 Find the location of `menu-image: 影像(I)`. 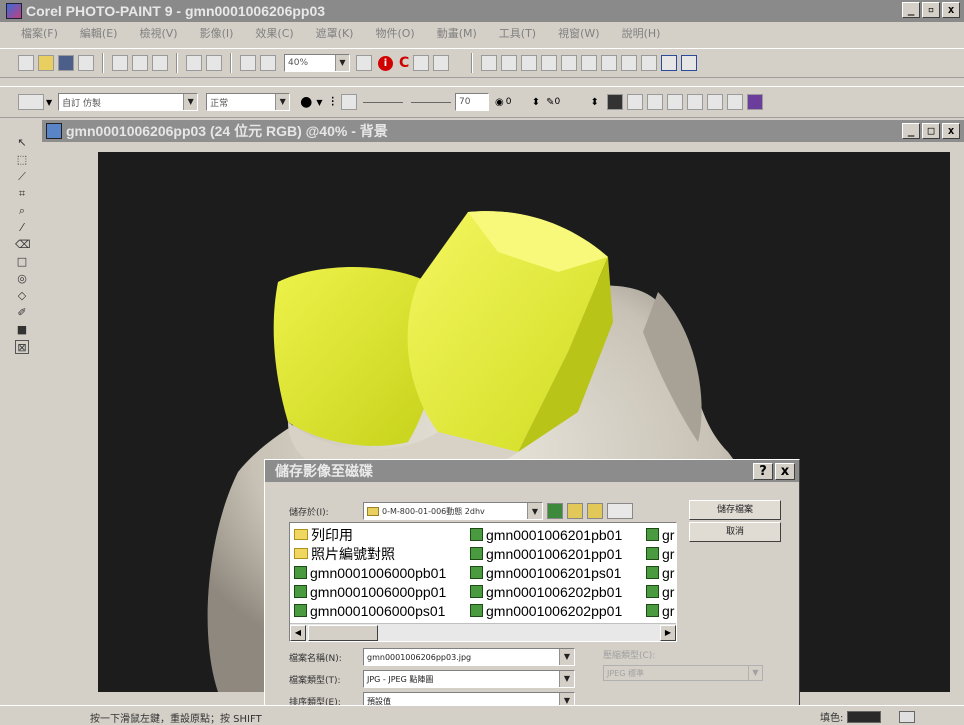

menu-image: 影像(I) is located at coordinates (217, 33).